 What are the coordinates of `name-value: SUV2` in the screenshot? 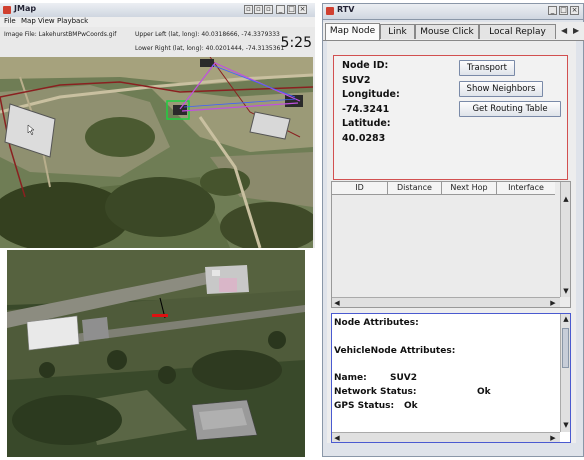 It's located at (404, 378).